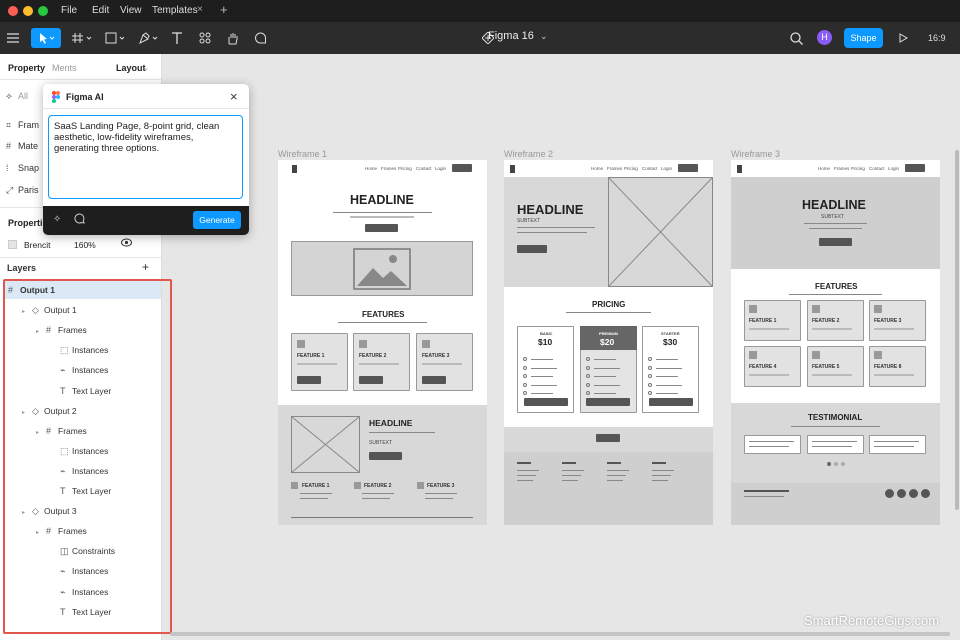  What do you see at coordinates (83, 38) in the screenshot?
I see `frame-tool-button` at bounding box center [83, 38].